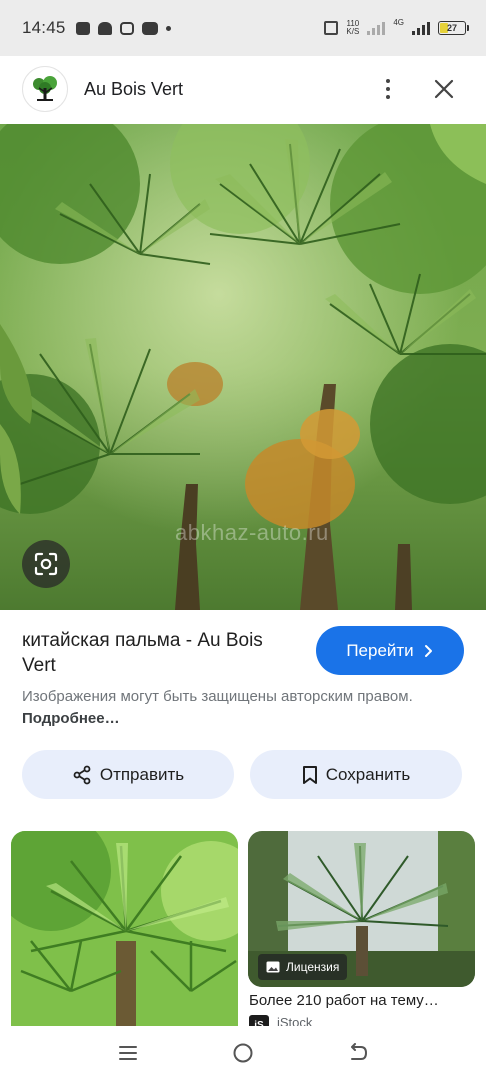 Image resolution: width=486 pixels, height=1080 pixels. I want to click on result-title: китайская пальма - Au Bois Vert, so click(157, 653).